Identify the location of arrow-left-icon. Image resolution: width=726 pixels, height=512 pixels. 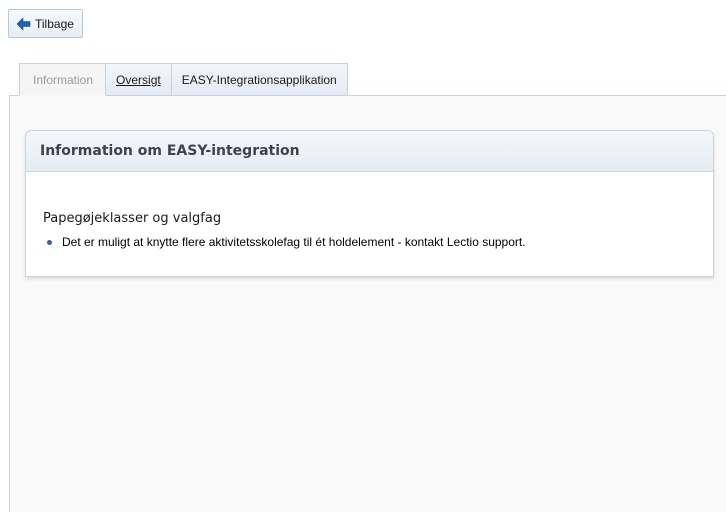
(24, 23).